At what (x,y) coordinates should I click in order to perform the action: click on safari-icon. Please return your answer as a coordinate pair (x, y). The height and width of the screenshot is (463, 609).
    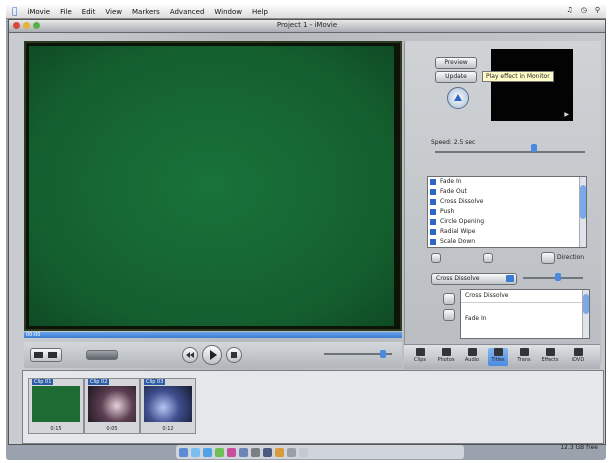
    Looking at the image, I should click on (207, 452).